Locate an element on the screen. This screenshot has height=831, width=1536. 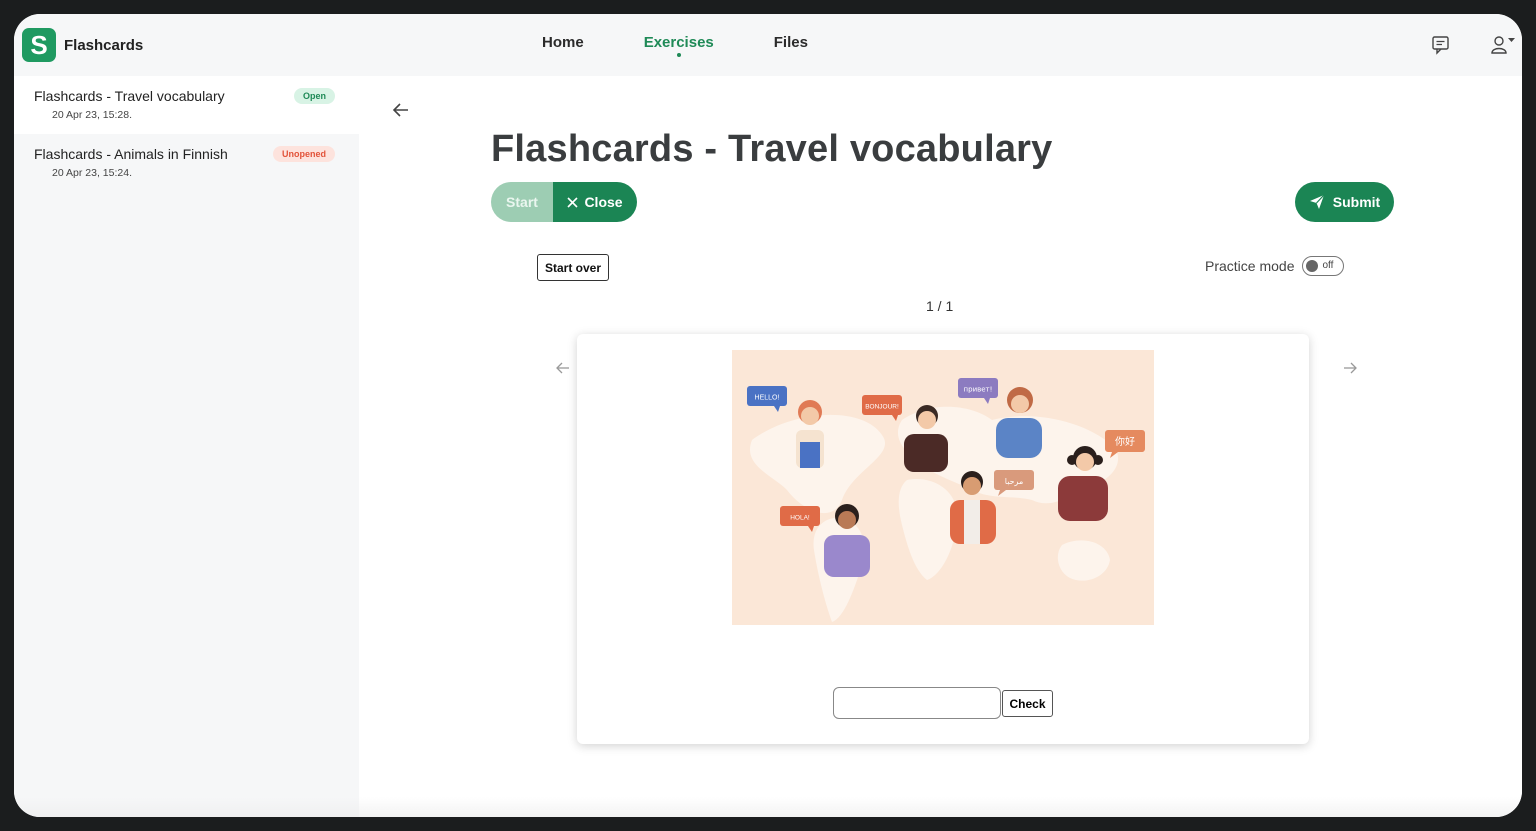
page-title: Flashcards - Travel vocabulary is located at coordinates (772, 149).